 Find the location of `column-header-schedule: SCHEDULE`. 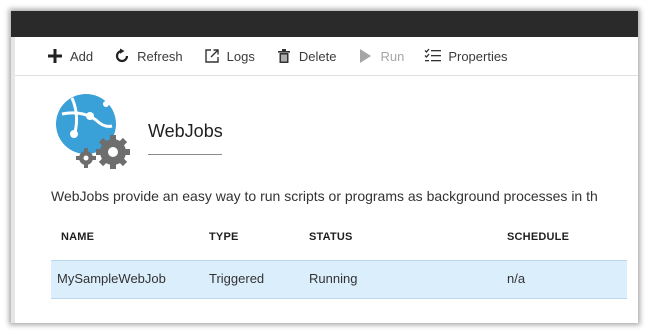

column-header-schedule: SCHEDULE is located at coordinates (538, 237).